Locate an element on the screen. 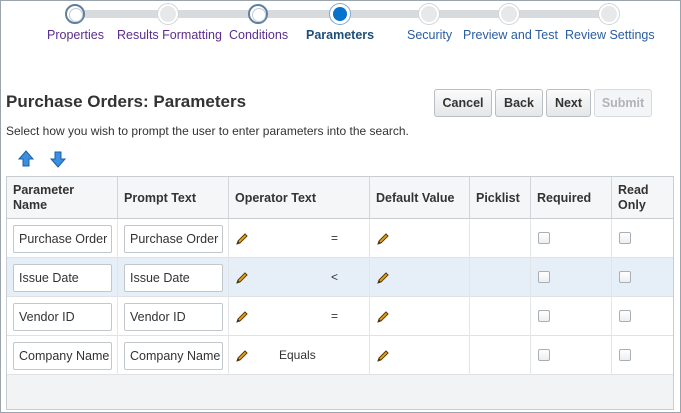 This screenshot has height=413, width=681. train-stop-security: Security is located at coordinates (429, 35).